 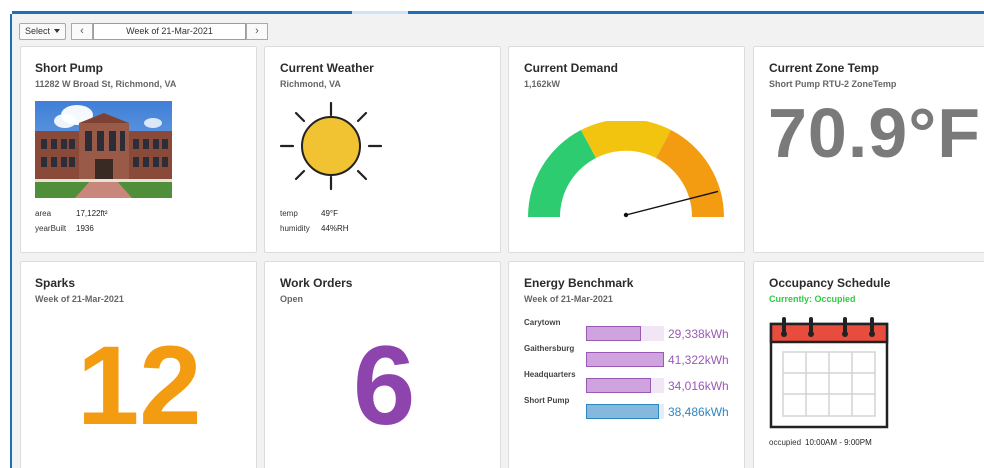 I want to click on select-dropdown: Select, so click(x=43, y=31).